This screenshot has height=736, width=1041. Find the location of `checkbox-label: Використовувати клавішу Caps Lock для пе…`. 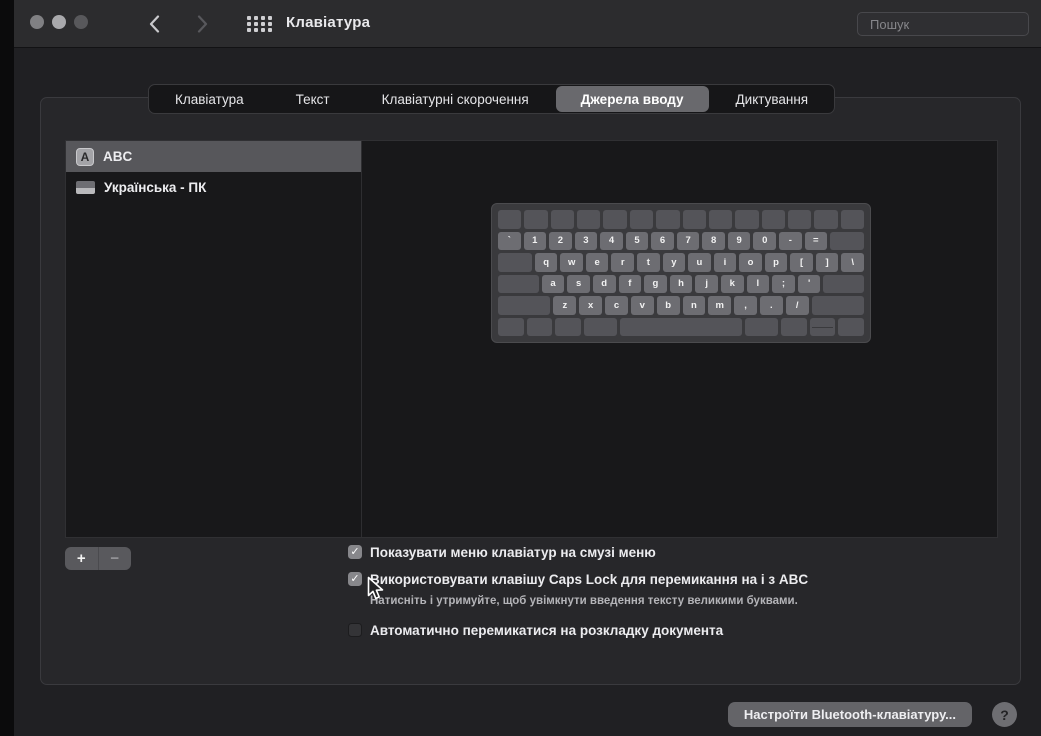

checkbox-label: Використовувати клавішу Caps Lock для пе… is located at coordinates (589, 579).